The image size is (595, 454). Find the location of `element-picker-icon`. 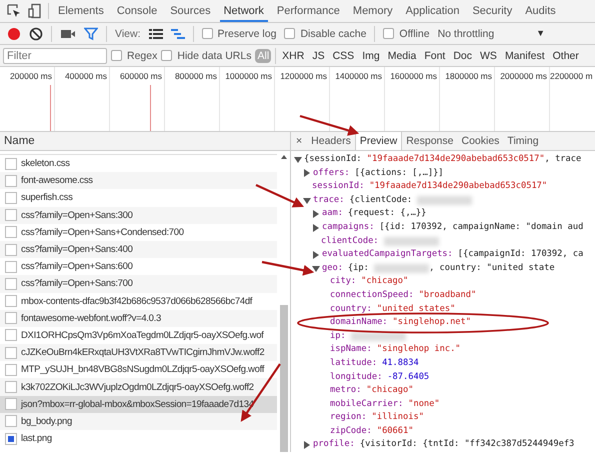

element-picker-icon is located at coordinates (14, 11).